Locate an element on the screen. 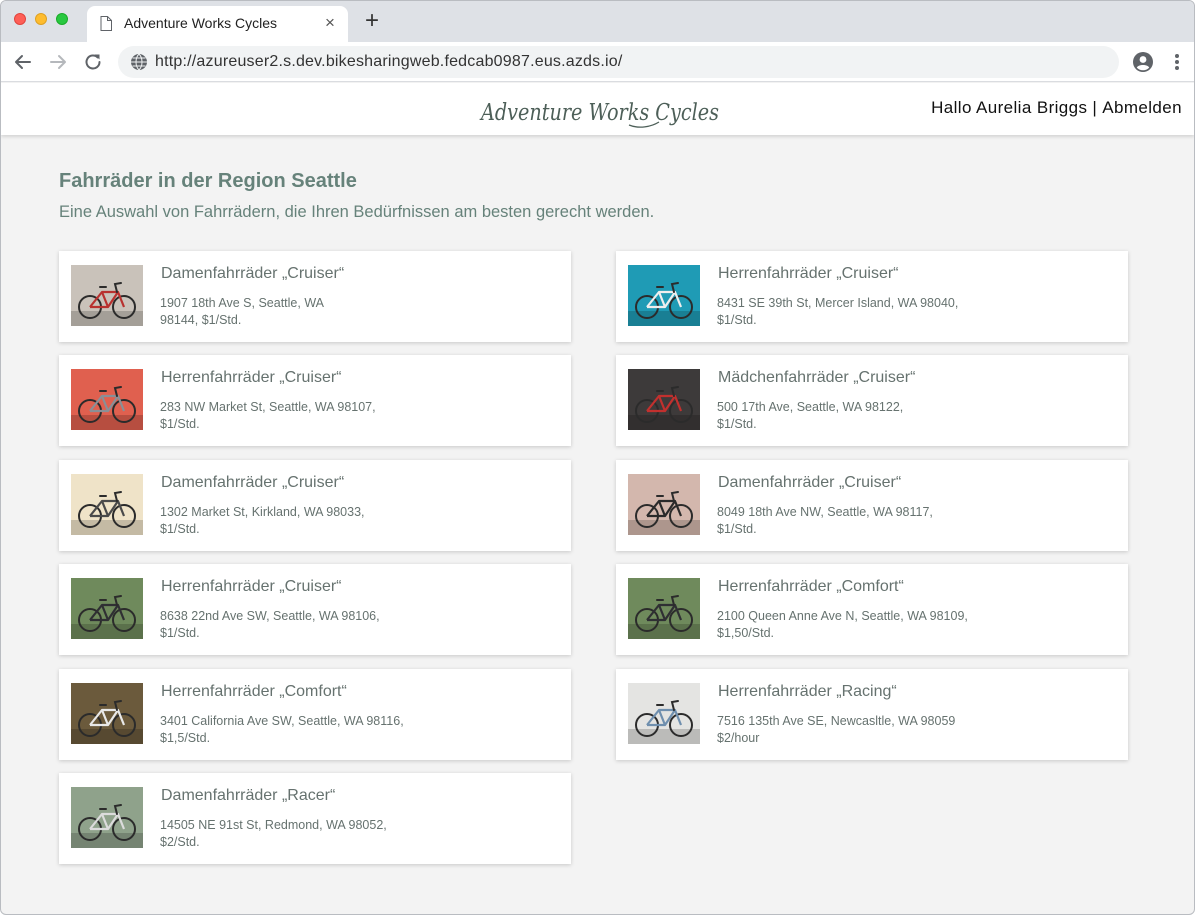 The width and height of the screenshot is (1195, 915). bike-price-line: $2/hour is located at coordinates (738, 738).